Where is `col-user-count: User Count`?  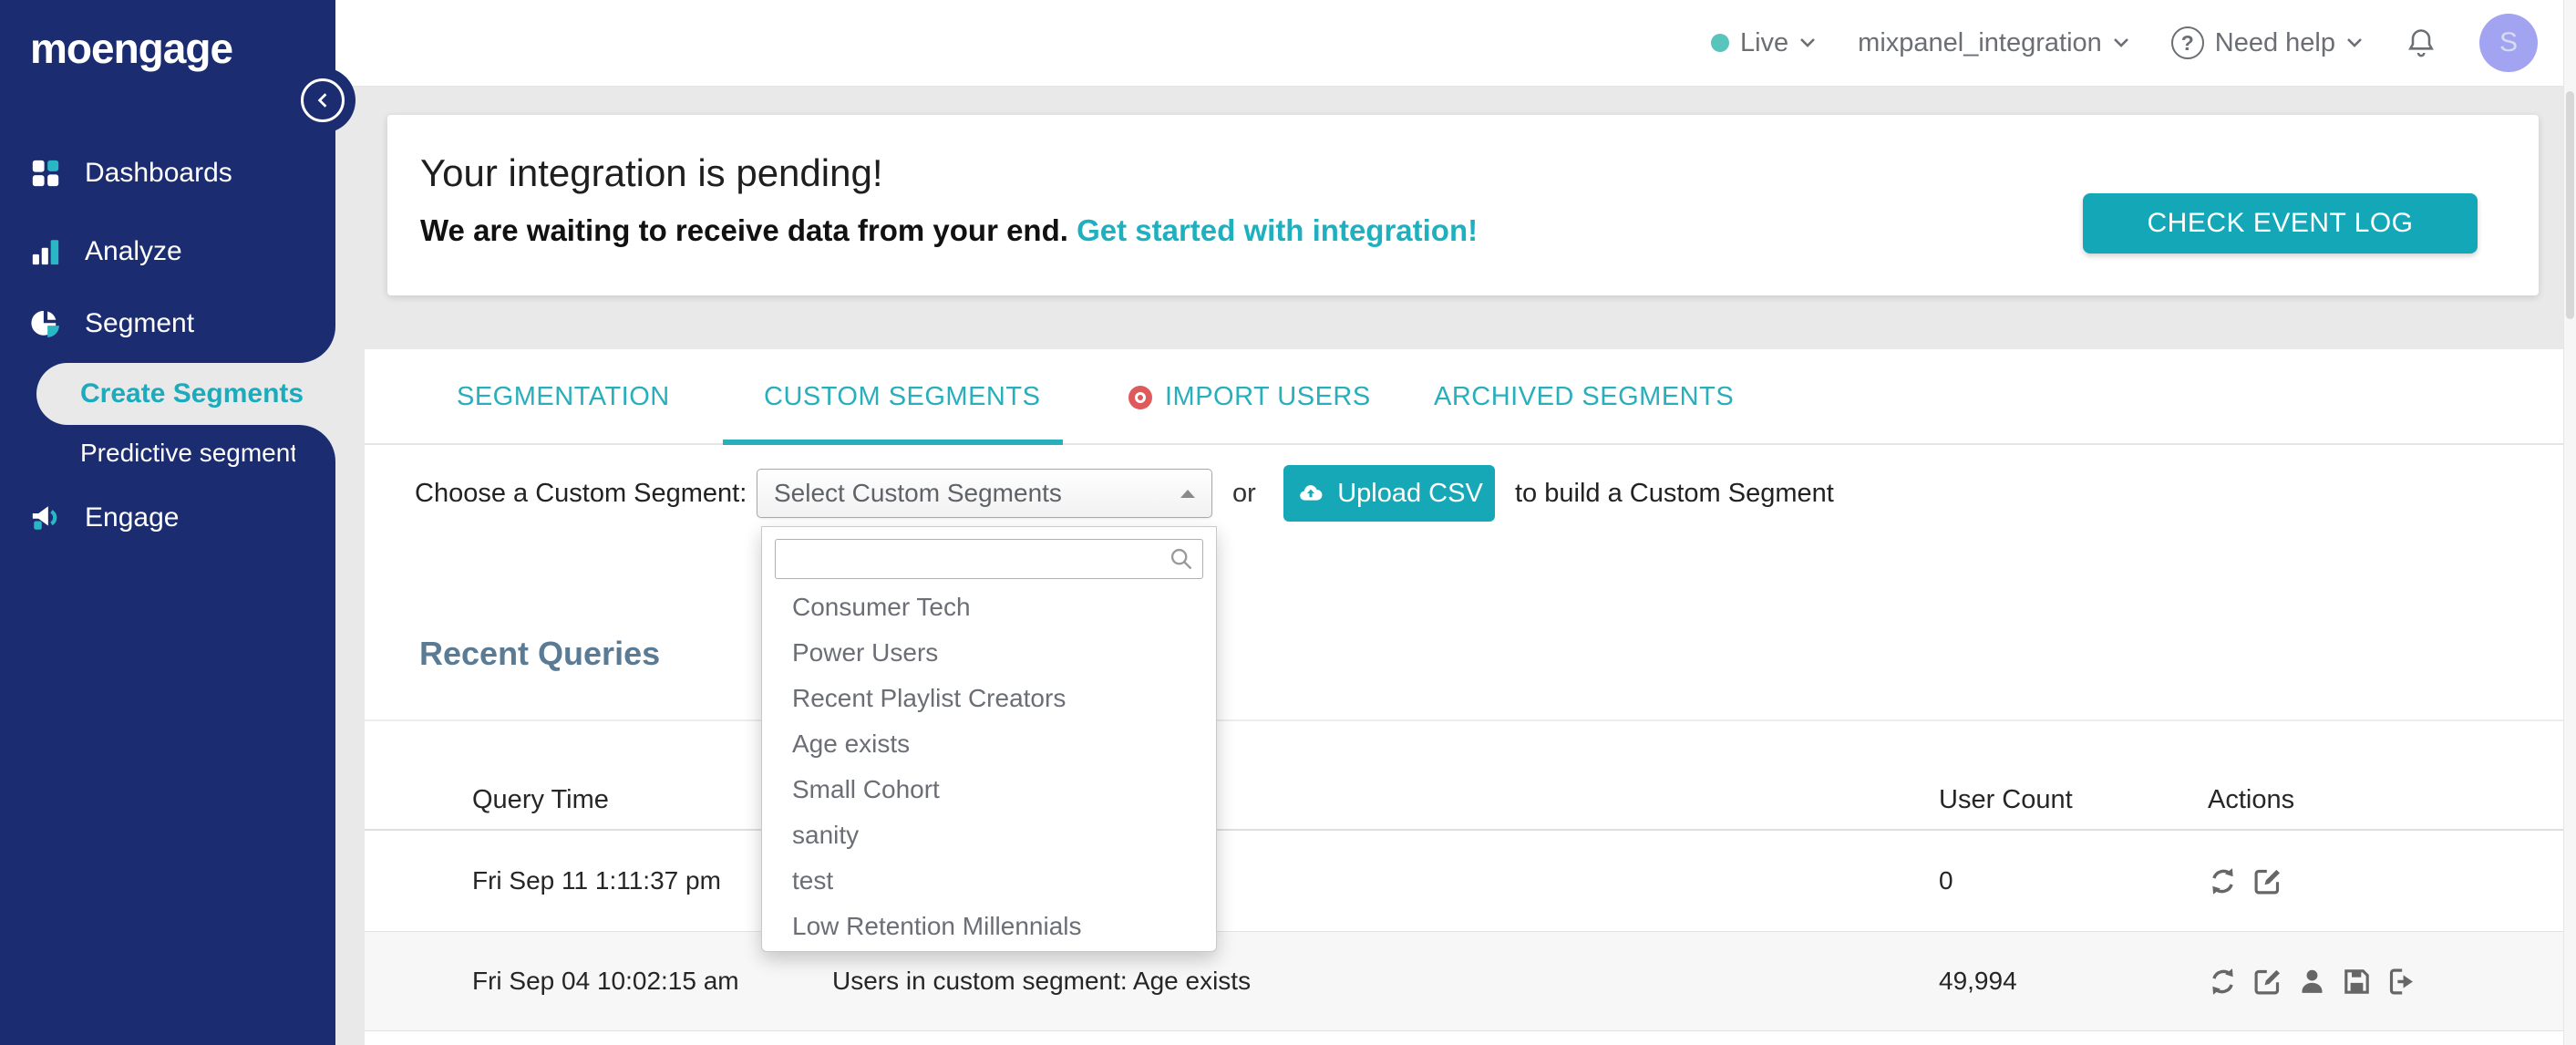 col-user-count: User Count is located at coordinates (2006, 799).